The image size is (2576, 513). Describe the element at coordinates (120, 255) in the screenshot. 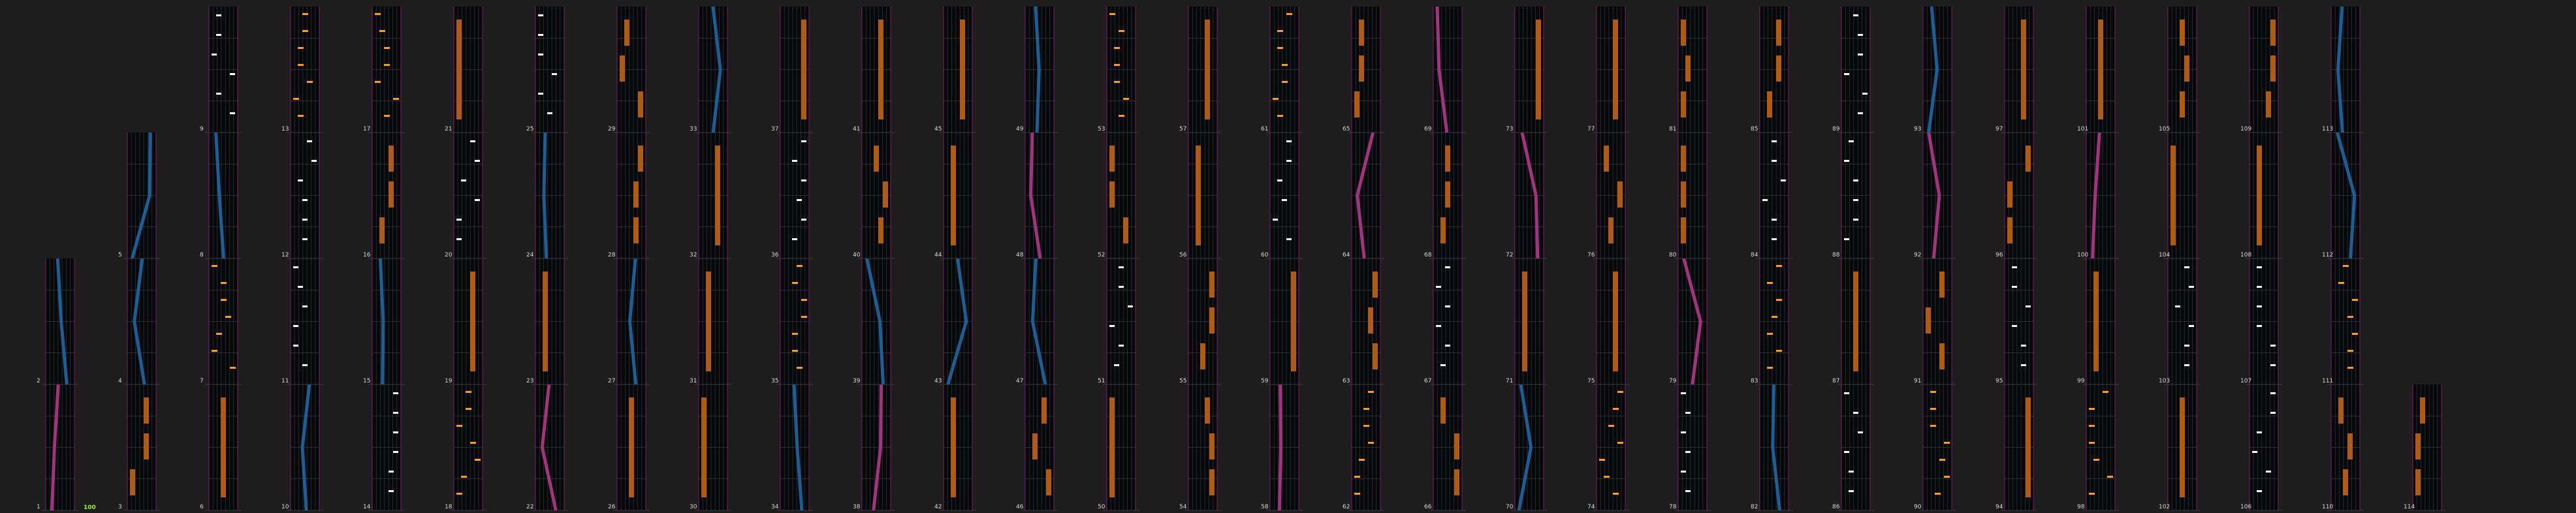

I see `measure-number: 5` at that location.